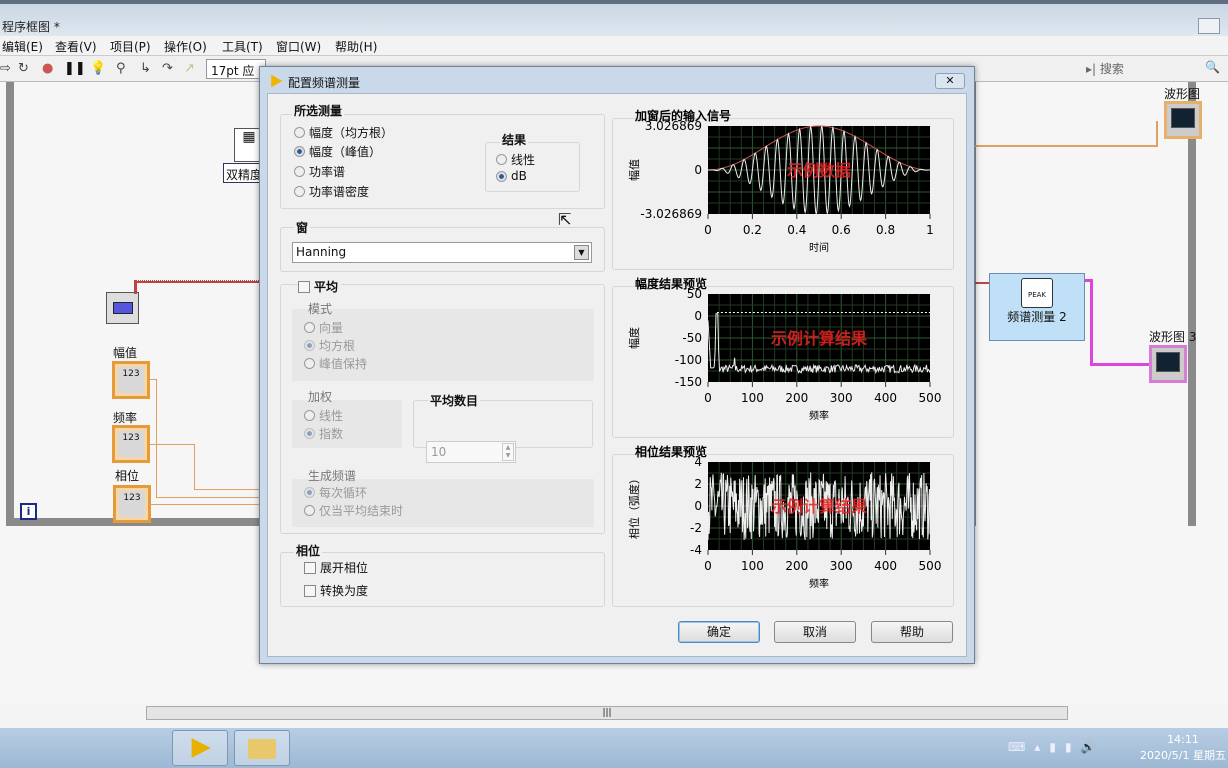 The width and height of the screenshot is (1228, 768). I want to click on window-select: Hanning ▼, so click(442, 252).